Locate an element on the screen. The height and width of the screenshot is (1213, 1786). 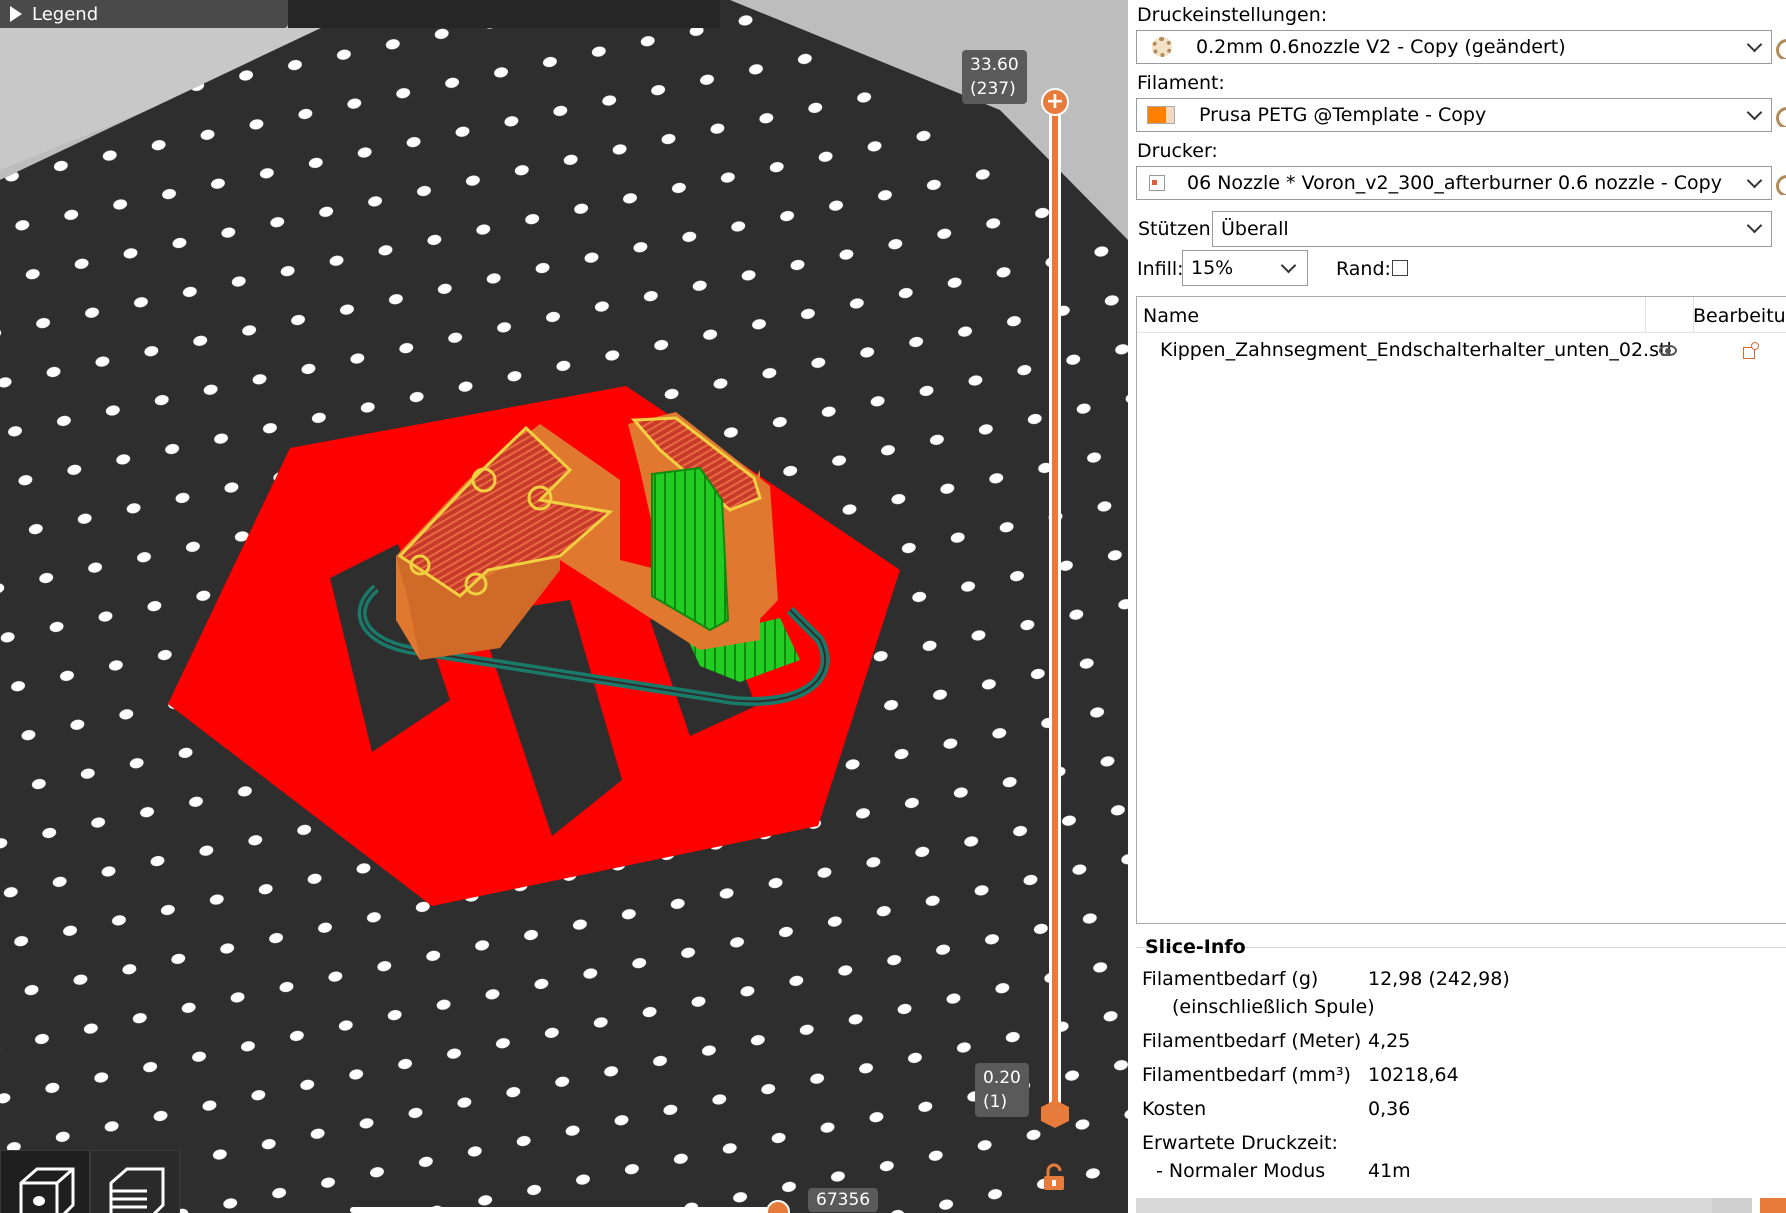
top-layer-tooltip: 33.60 (237) is located at coordinates (994, 77).